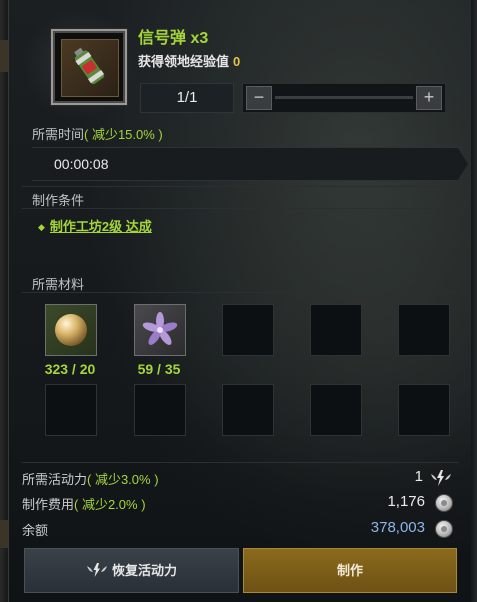 This screenshot has width=477, height=602. I want to click on quantity-display: 1/1, so click(187, 98).